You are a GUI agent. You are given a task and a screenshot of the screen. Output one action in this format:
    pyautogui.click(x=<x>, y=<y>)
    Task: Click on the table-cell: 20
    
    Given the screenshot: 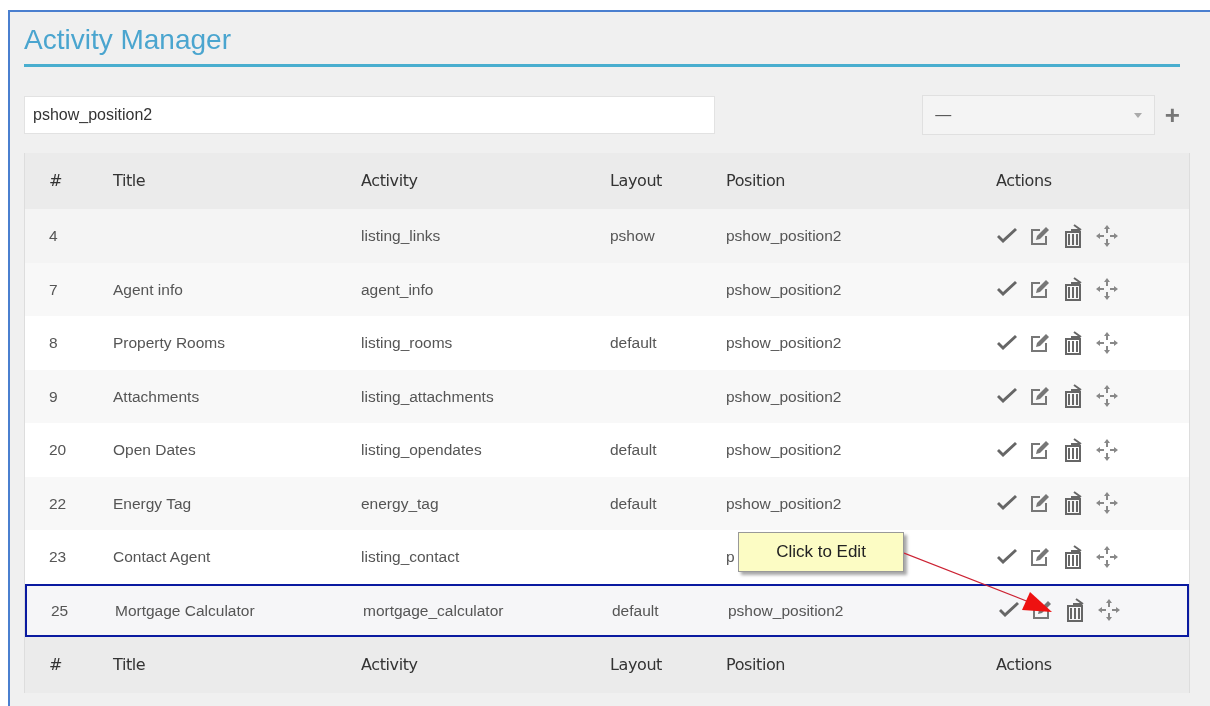 What is the action you would take?
    pyautogui.click(x=58, y=450)
    